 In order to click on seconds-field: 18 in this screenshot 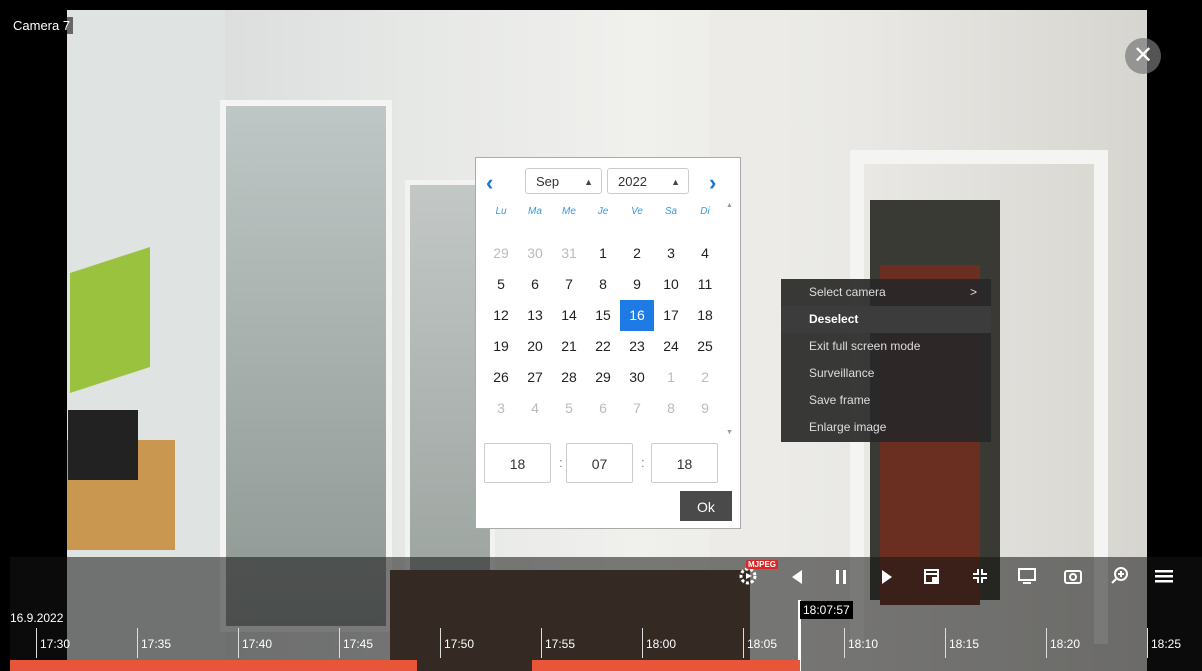, I will do `click(684, 463)`.